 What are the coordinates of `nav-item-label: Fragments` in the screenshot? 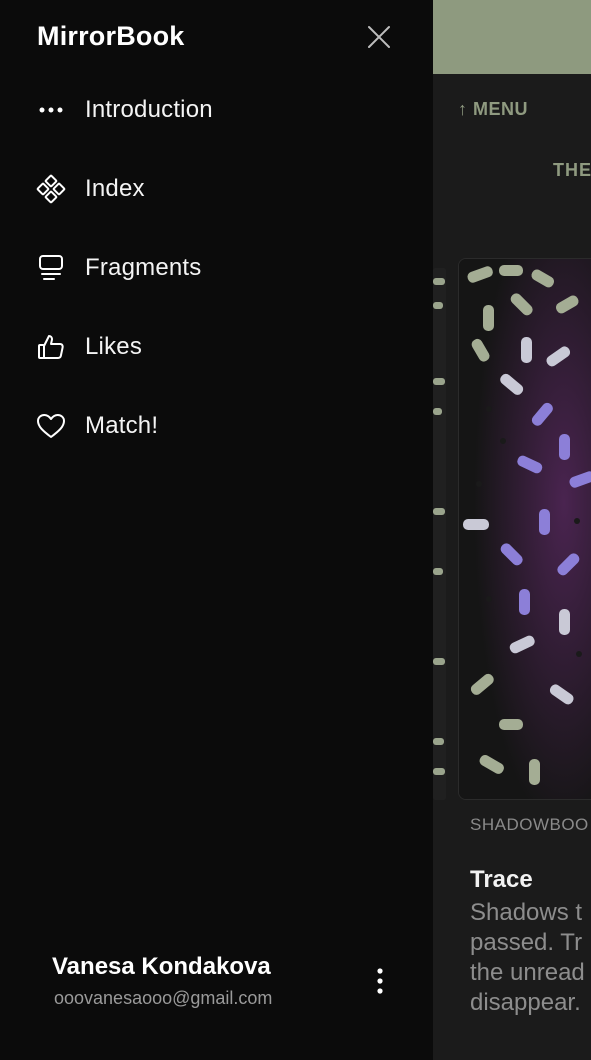 It's located at (143, 267).